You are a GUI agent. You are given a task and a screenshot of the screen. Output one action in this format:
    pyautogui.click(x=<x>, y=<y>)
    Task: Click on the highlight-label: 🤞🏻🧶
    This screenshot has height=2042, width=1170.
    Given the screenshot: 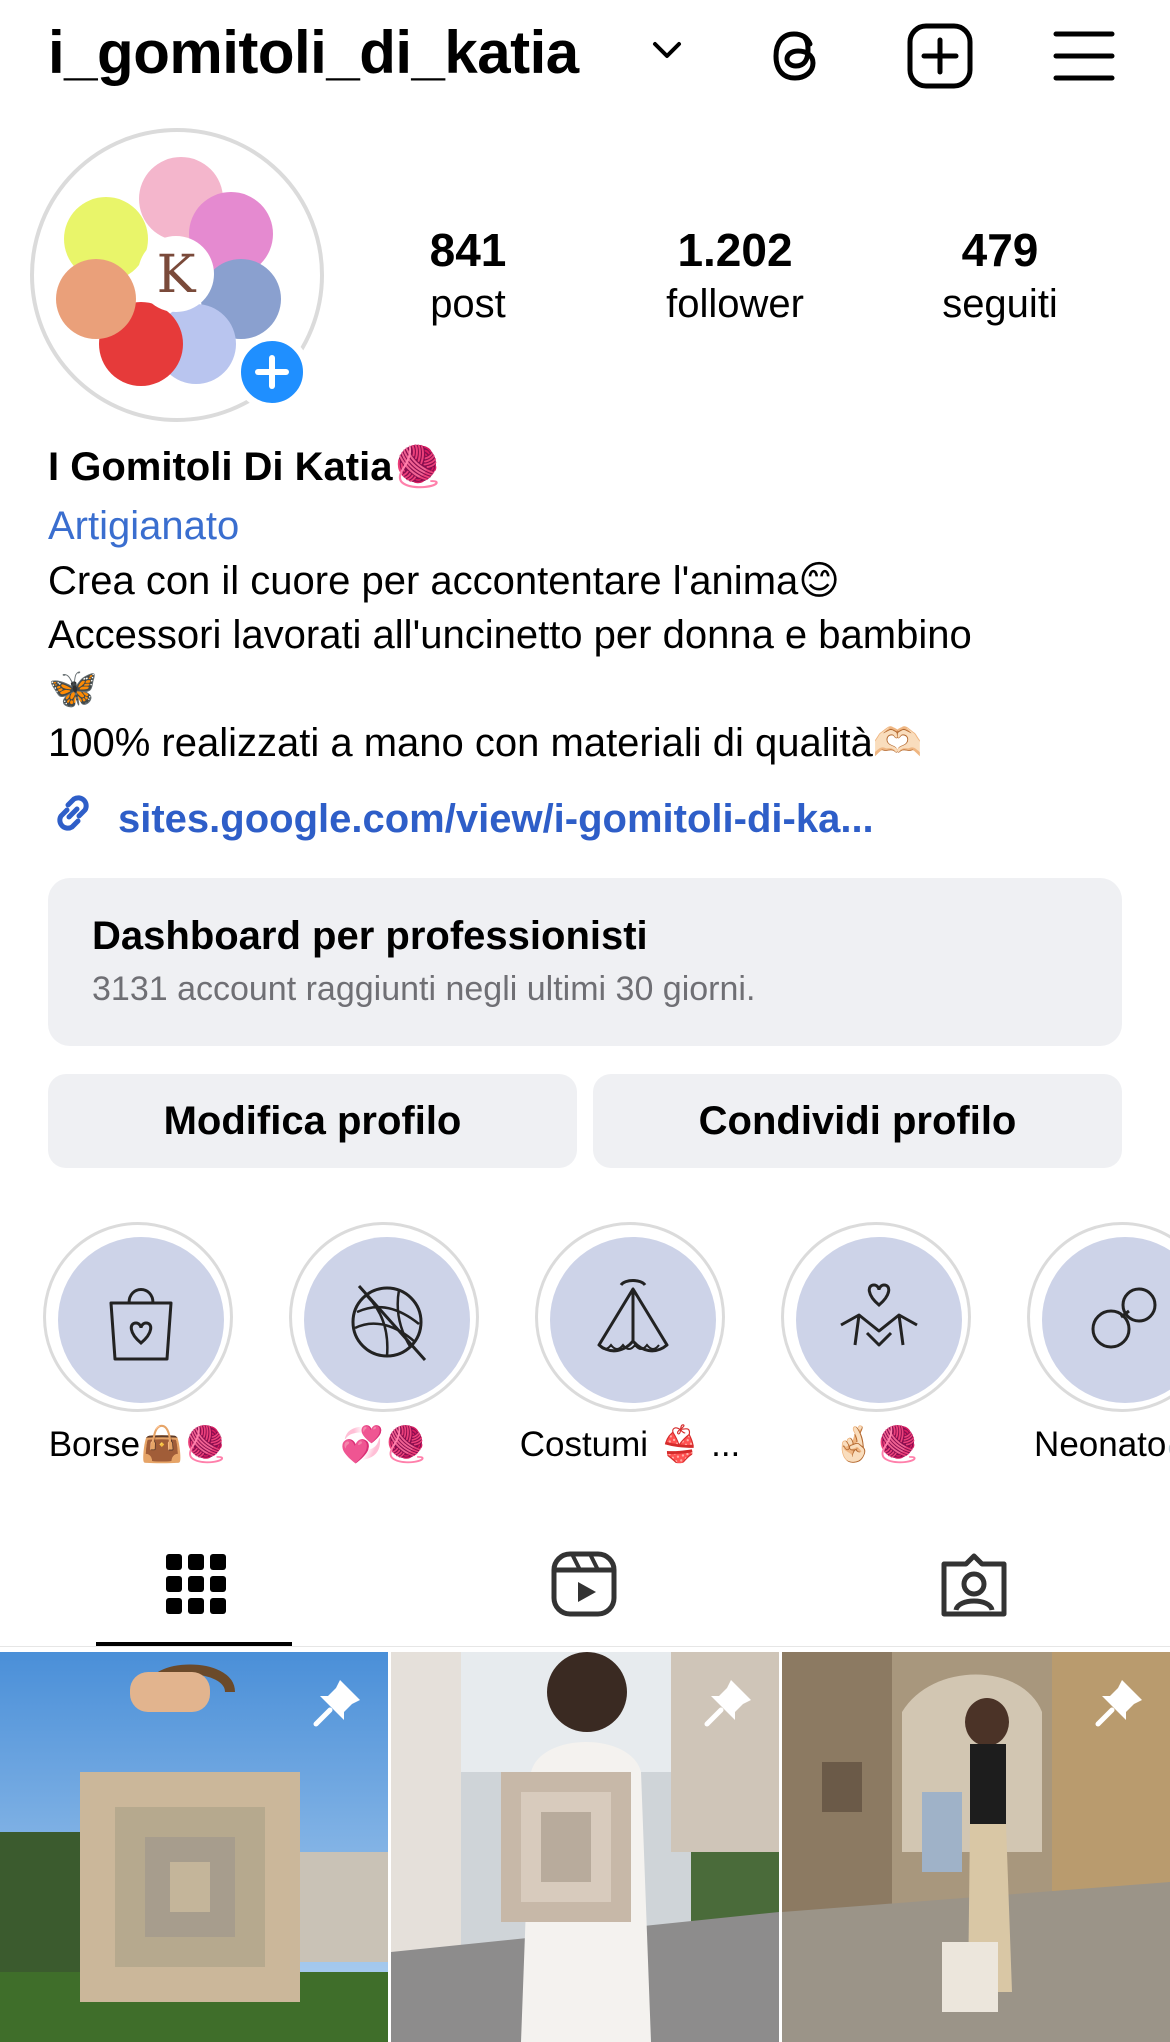 What is the action you would take?
    pyautogui.click(x=876, y=1444)
    